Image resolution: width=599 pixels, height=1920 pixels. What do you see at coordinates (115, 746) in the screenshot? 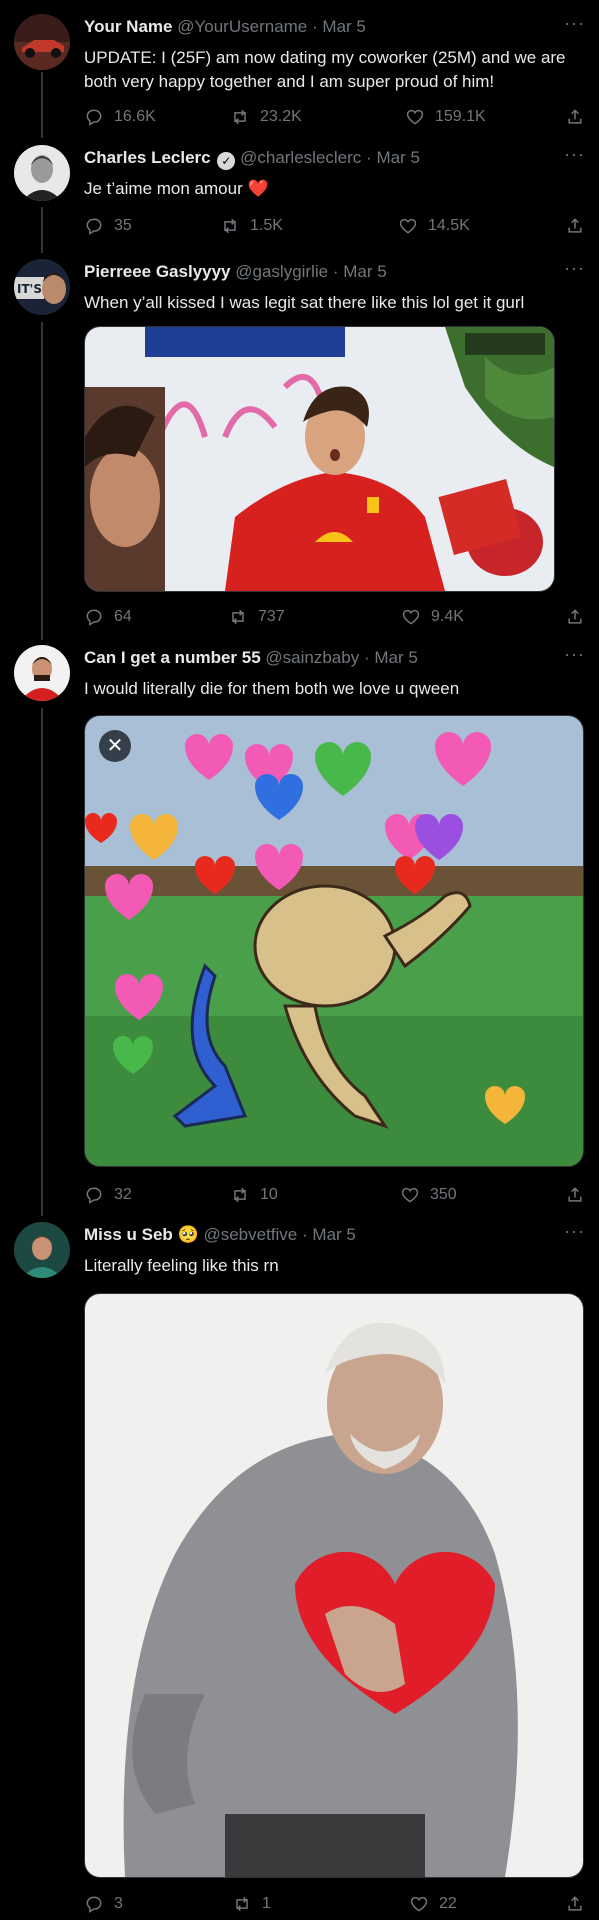
I see `close-media-button: ✕` at bounding box center [115, 746].